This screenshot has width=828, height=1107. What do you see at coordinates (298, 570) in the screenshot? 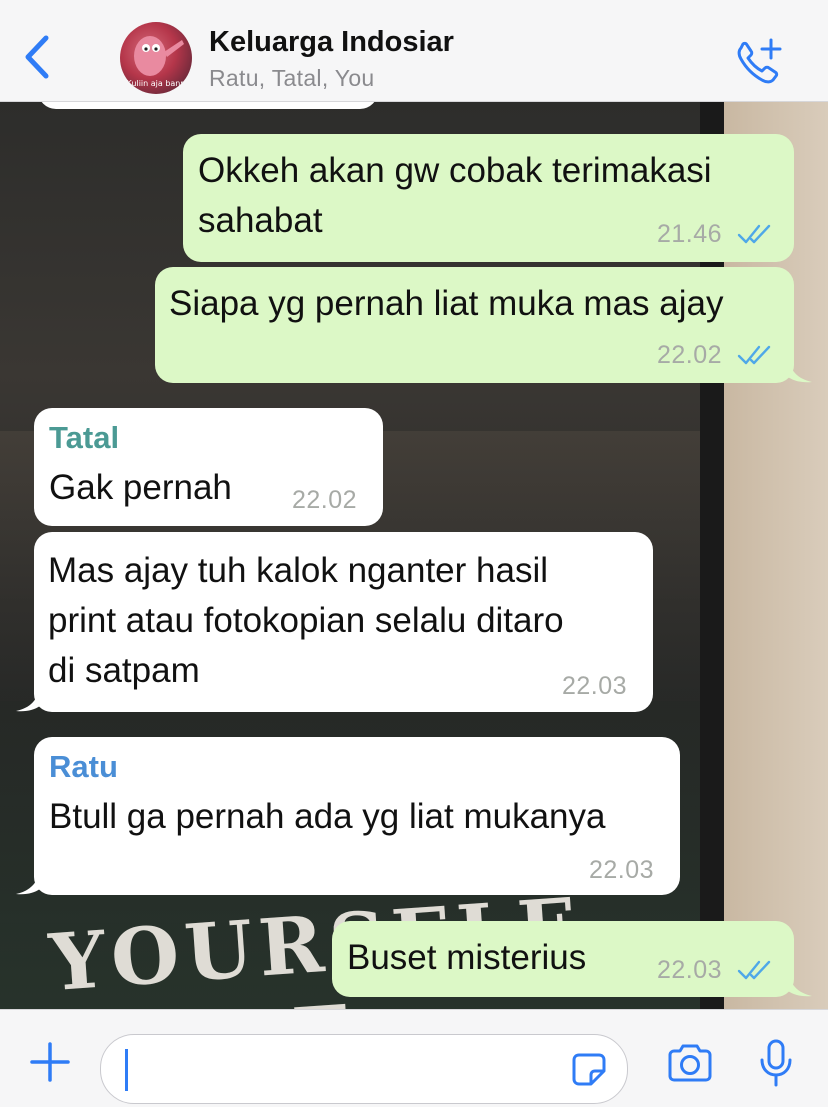
I see `message-text-line: Mas ajay tuh kalok nganter hasil` at bounding box center [298, 570].